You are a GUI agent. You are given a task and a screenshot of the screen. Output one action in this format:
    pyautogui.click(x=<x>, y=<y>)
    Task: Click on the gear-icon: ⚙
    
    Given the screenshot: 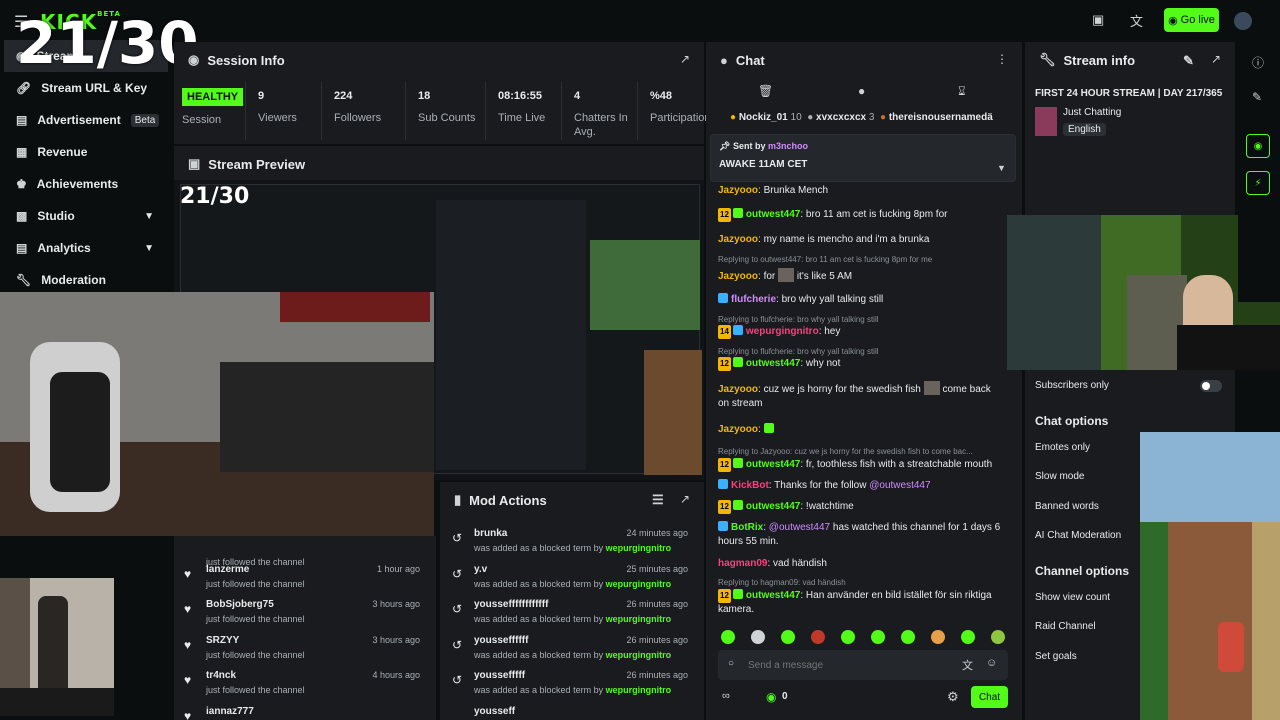 What is the action you would take?
    pyautogui.click(x=953, y=697)
    